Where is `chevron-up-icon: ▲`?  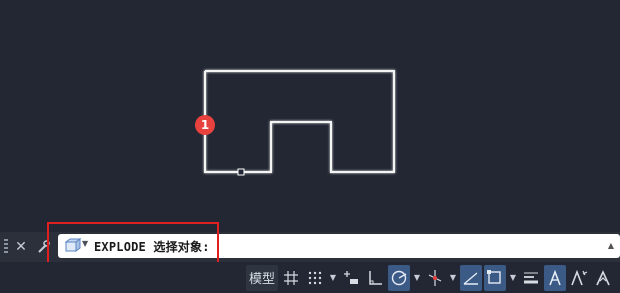
chevron-up-icon: ▲ is located at coordinates (611, 245).